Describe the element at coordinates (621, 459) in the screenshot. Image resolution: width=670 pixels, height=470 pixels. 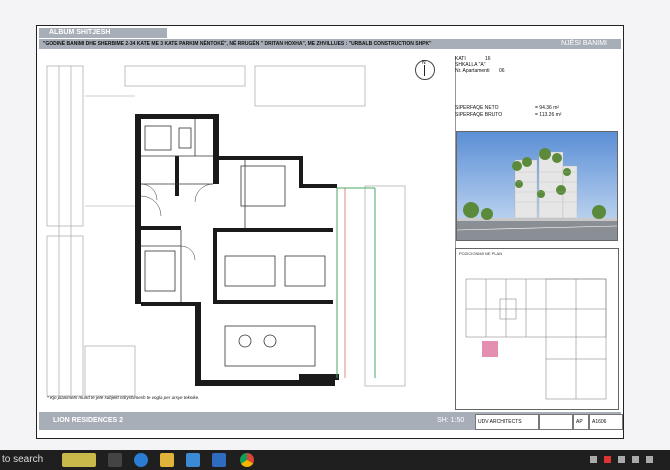
I see `network-icon` at that location.